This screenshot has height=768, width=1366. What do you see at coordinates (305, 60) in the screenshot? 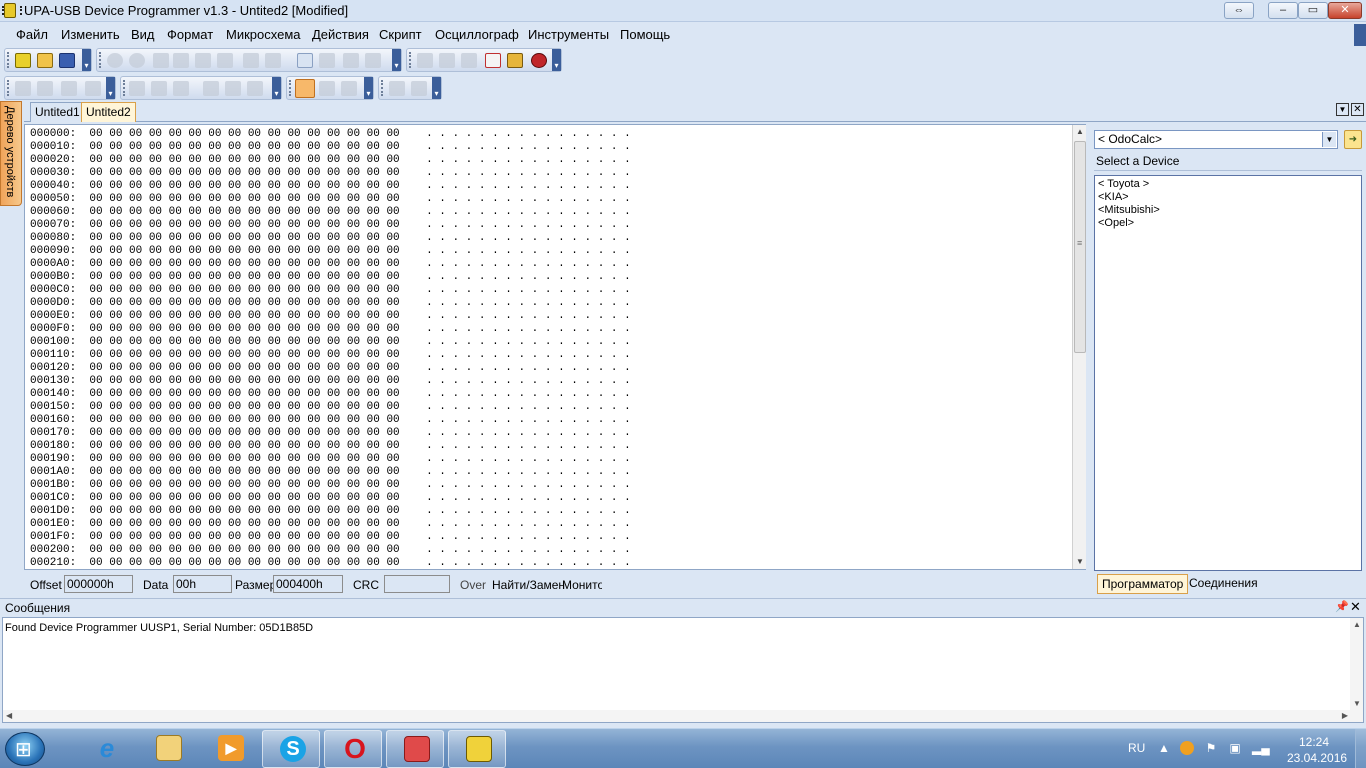
I see `page-icon` at bounding box center [305, 60].